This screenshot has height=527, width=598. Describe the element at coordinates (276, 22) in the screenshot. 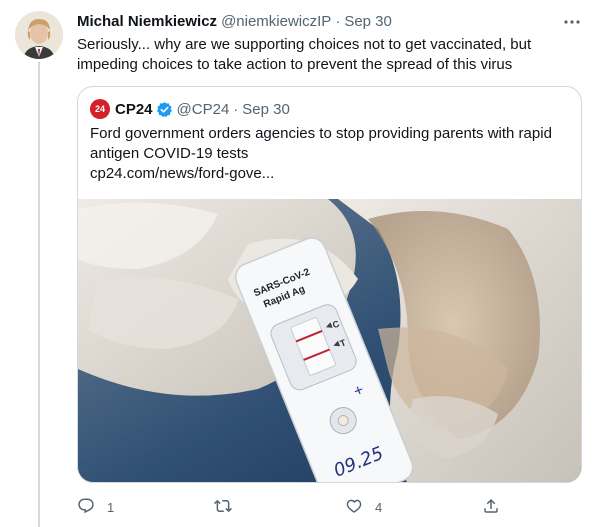

I see `author-handle: @niemkiewiczIP` at that location.